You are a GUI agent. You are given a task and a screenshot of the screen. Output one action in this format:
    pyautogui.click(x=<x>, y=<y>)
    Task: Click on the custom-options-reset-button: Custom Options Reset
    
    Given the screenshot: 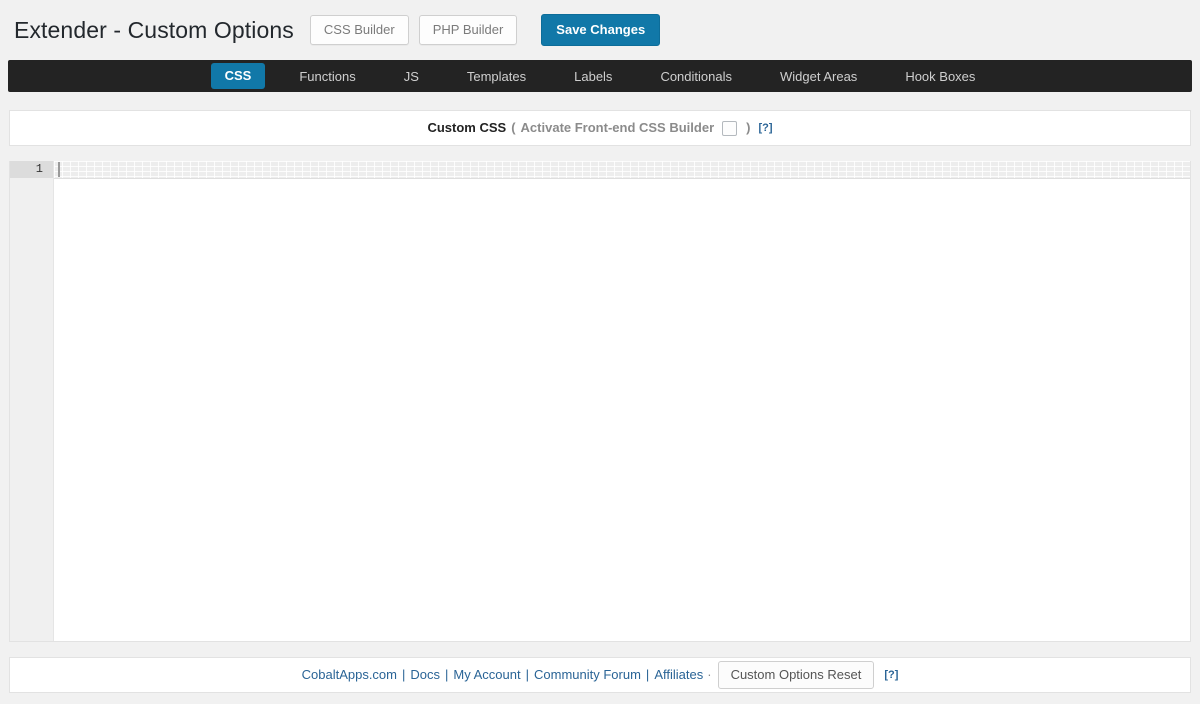 What is the action you would take?
    pyautogui.click(x=796, y=675)
    